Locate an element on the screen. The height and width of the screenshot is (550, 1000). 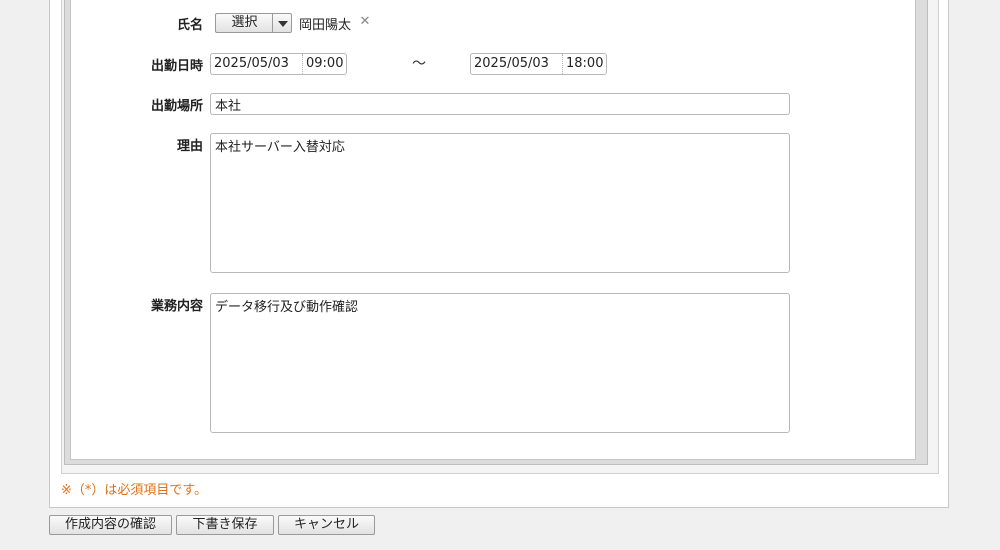
save-draft-button: 下書き保存 is located at coordinates (225, 525).